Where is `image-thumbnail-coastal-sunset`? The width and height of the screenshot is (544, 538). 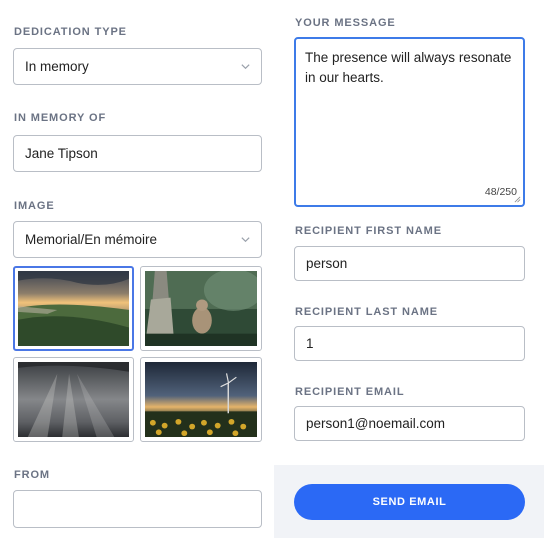 image-thumbnail-coastal-sunset is located at coordinates (73, 308).